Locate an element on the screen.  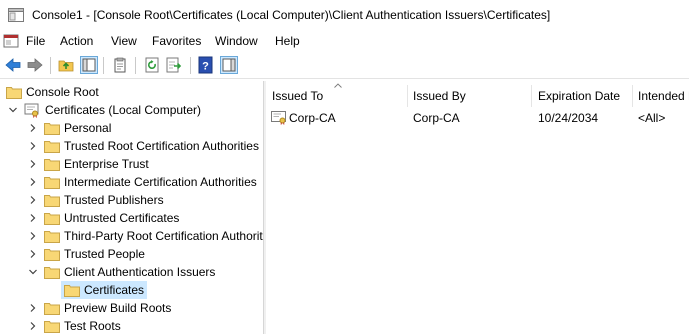
tree-item-label: Personal is located at coordinates (88, 128).